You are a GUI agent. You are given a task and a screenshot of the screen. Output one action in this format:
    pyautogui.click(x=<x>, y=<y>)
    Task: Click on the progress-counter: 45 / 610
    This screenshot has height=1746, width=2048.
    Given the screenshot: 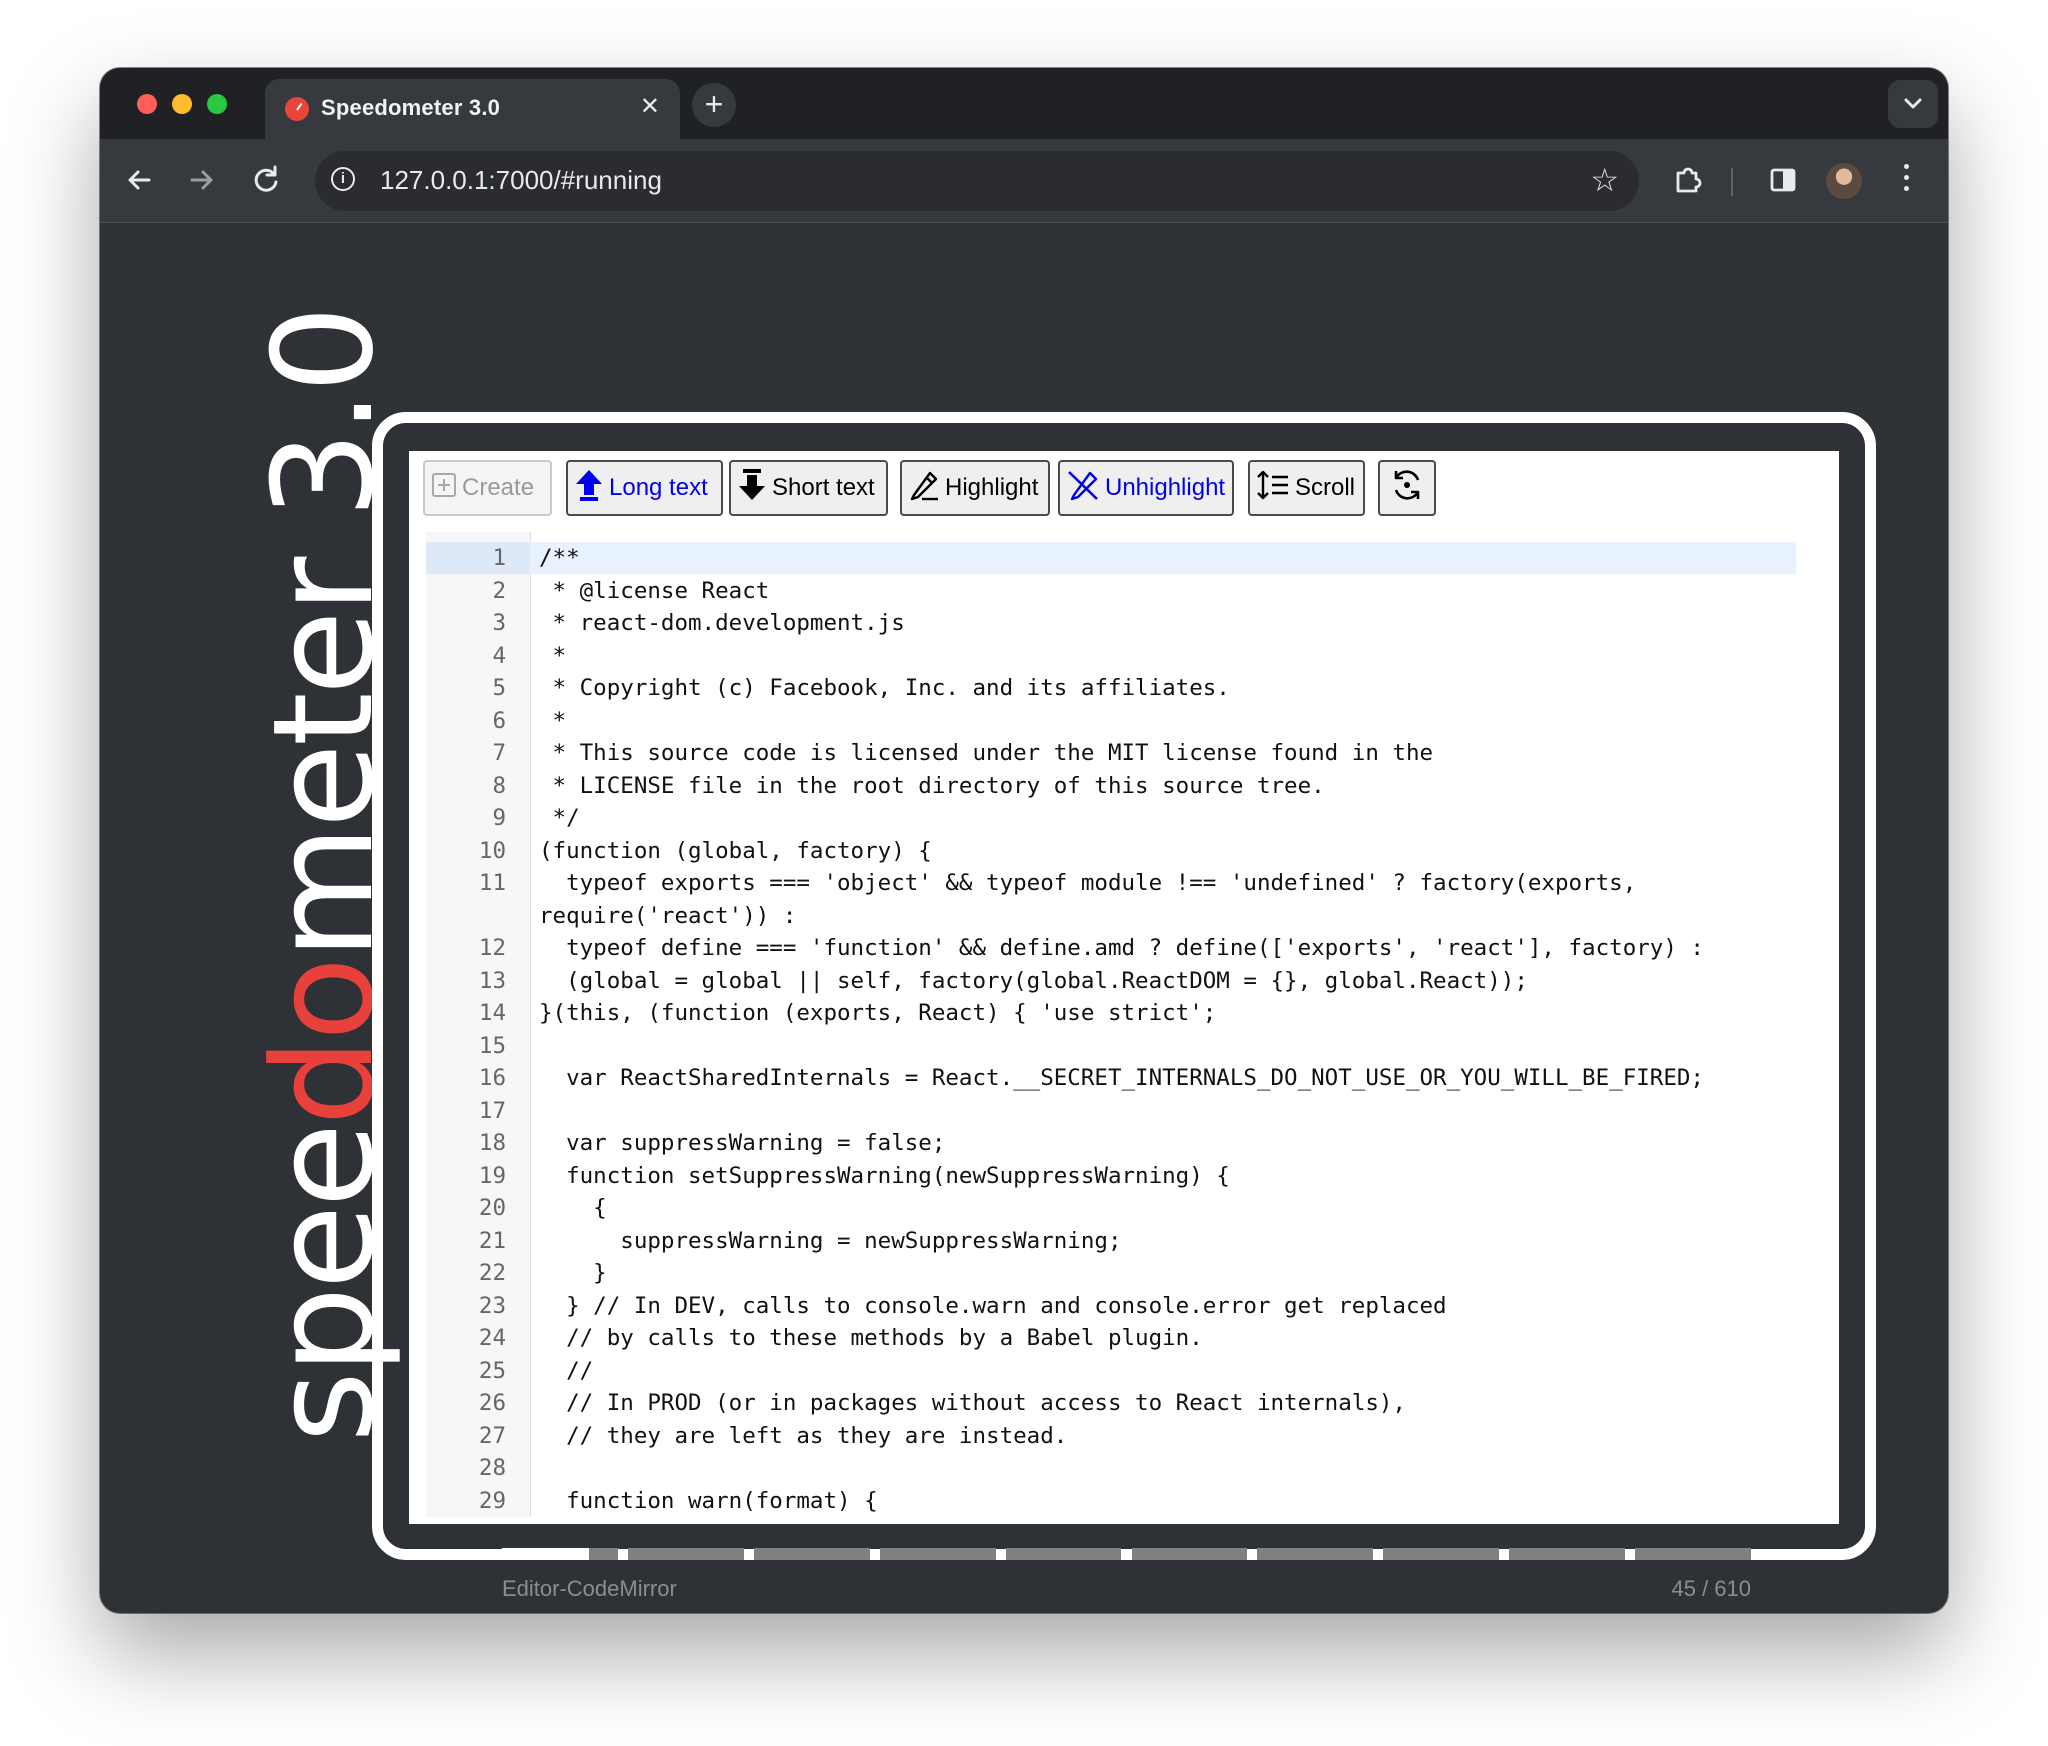 What is the action you would take?
    pyautogui.click(x=1711, y=1588)
    